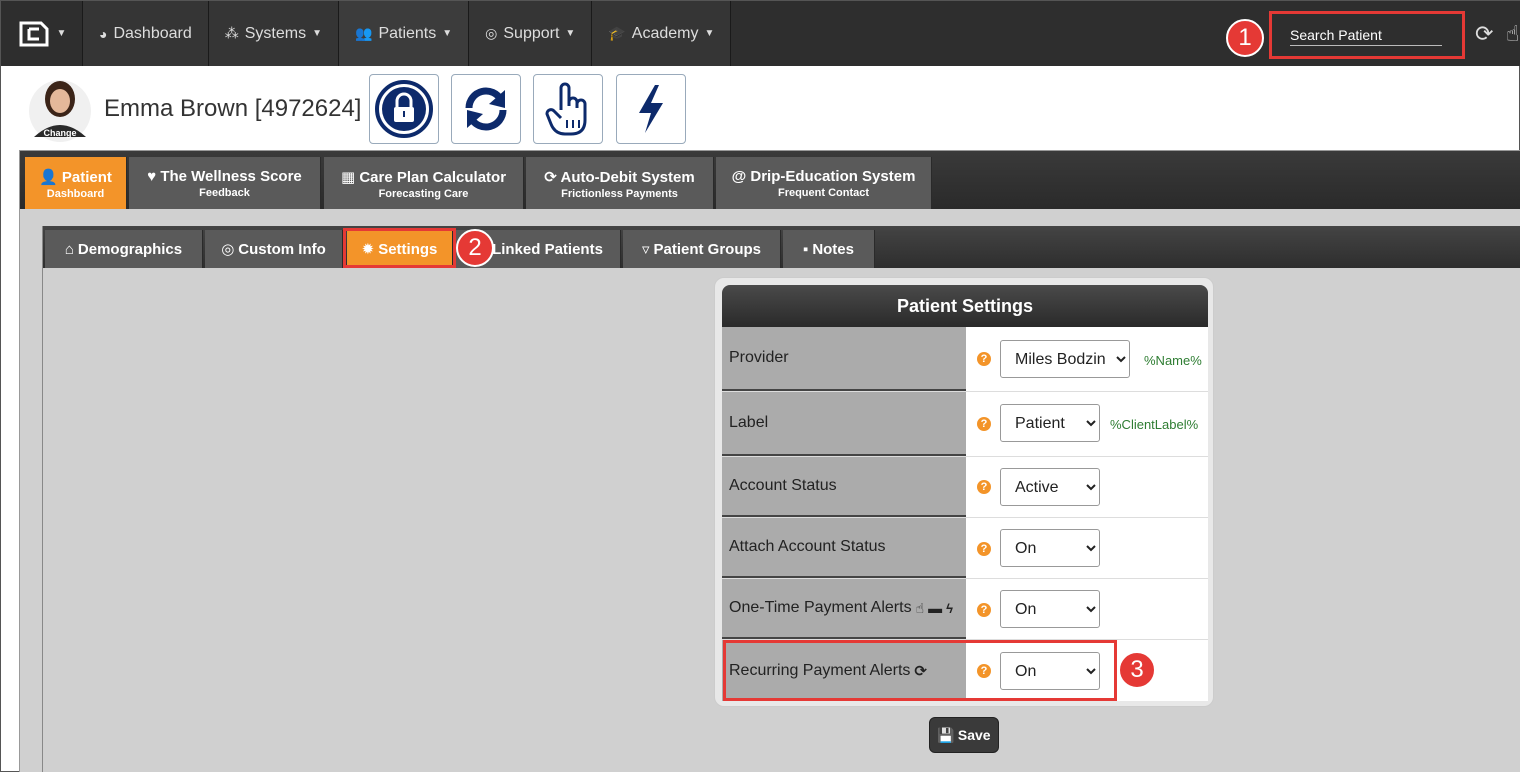  Describe the element at coordinates (1050, 548) in the screenshot. I see `attach-account-status-select: On` at that location.